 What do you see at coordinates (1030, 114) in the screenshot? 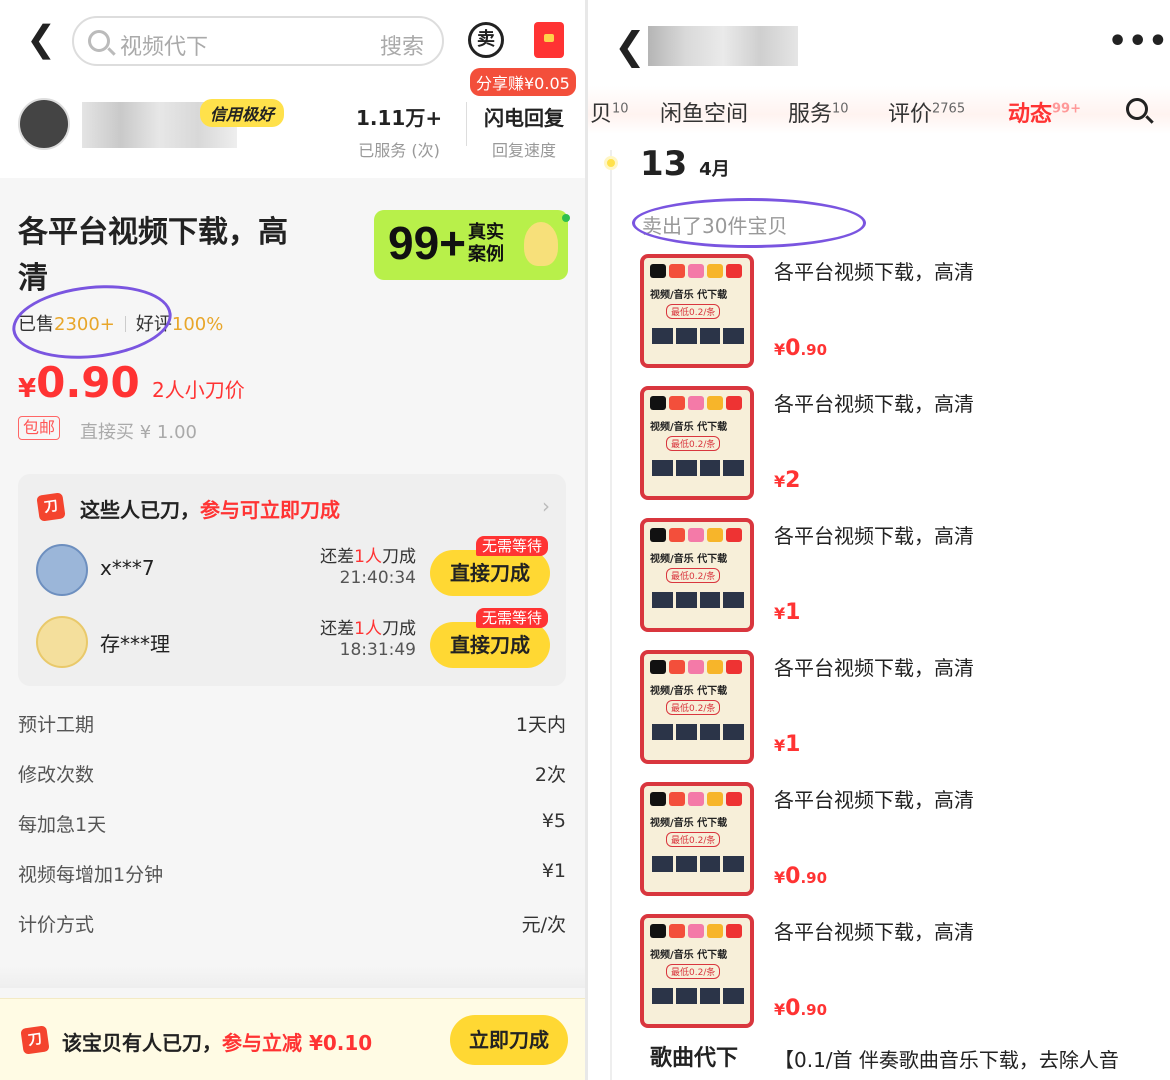
I see `tab-label: 动态` at bounding box center [1030, 114].